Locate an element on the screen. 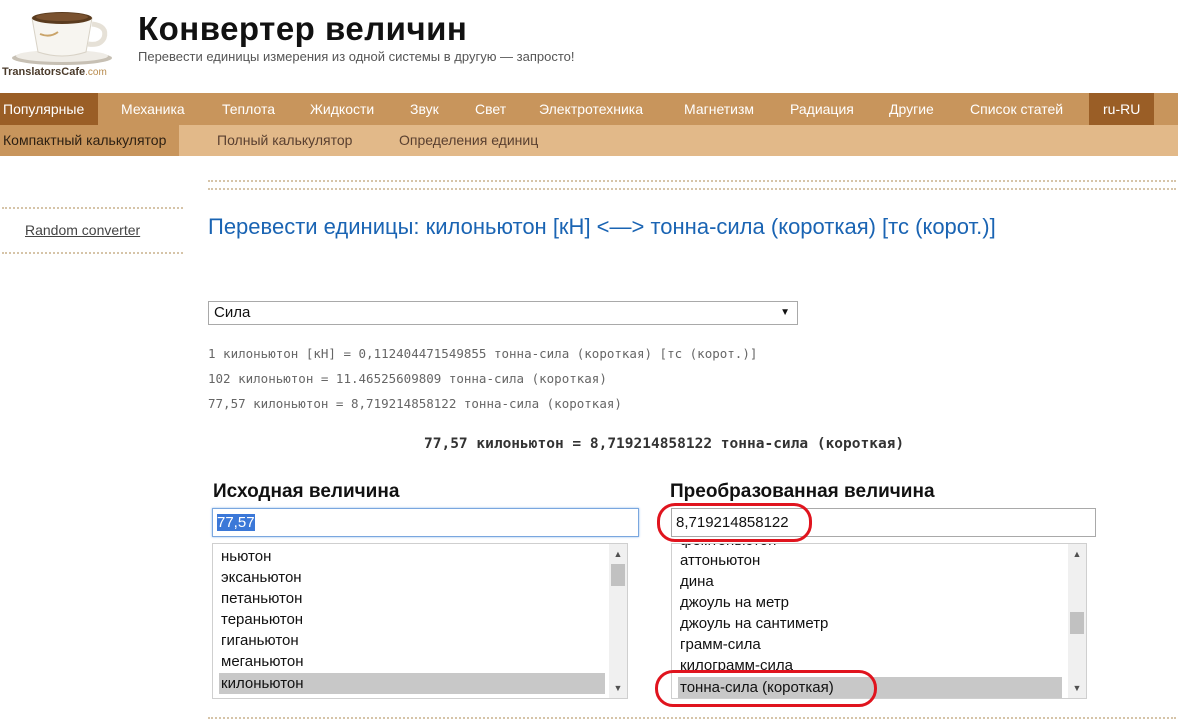 This screenshot has height=727, width=1178. from-unit-option: ньютон is located at coordinates (414, 556).